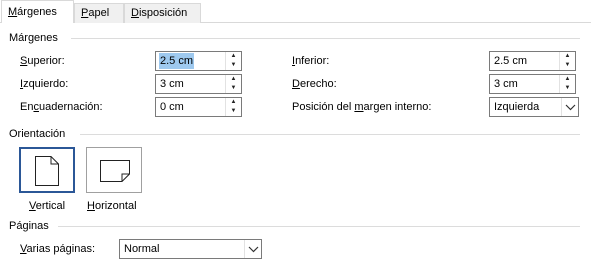 The image size is (591, 277). Describe the element at coordinates (532, 61) in the screenshot. I see `bottom-margin-spinner: 2.5 cm ▲ ▼` at that location.